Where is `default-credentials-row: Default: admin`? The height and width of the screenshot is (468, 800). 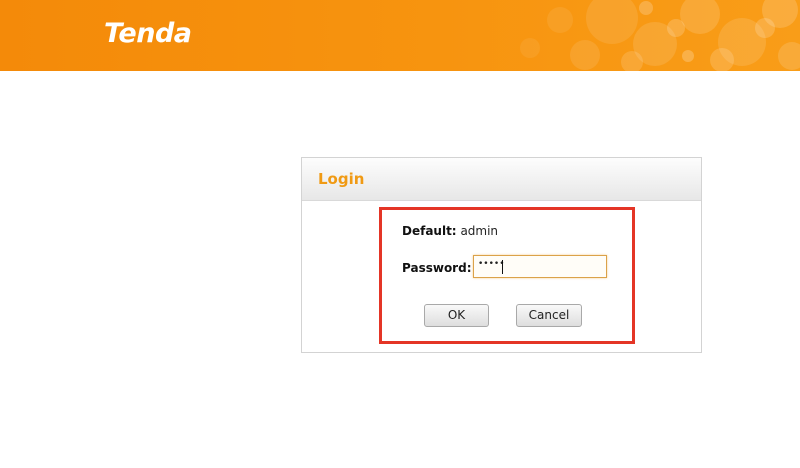
default-credentials-row: Default: admin is located at coordinates (450, 231).